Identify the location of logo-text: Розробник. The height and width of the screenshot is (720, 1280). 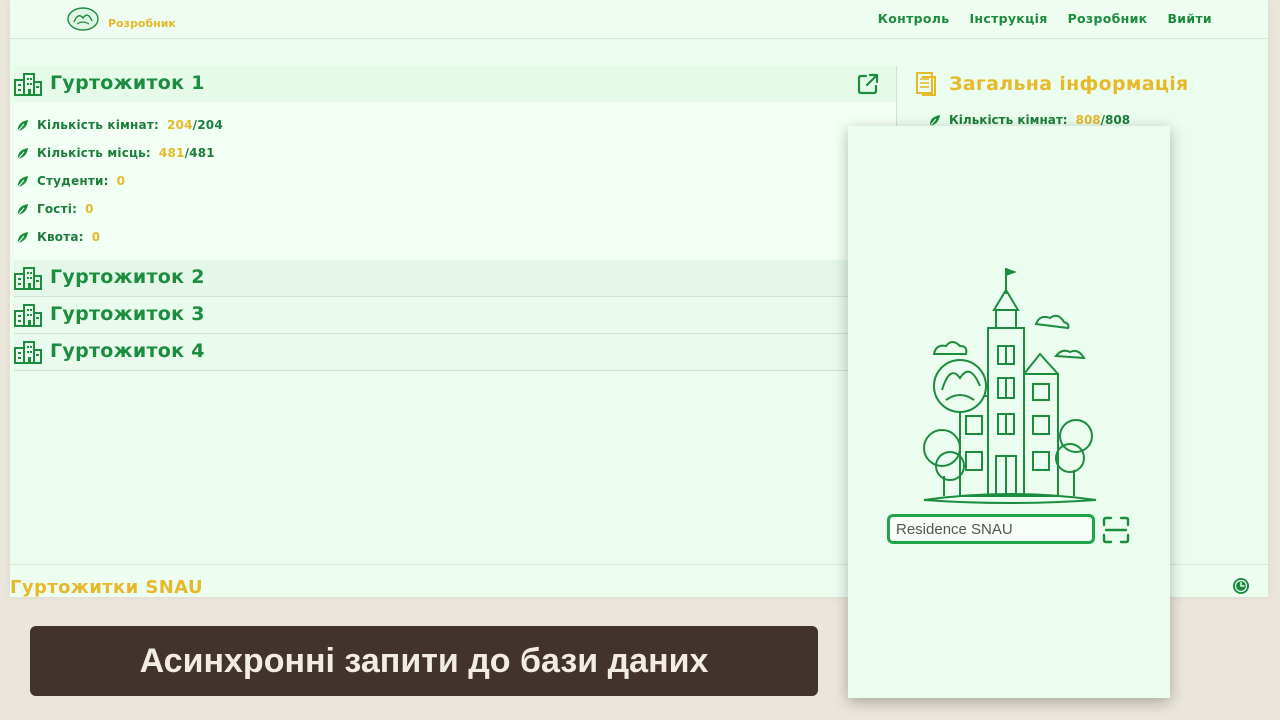
(142, 23).